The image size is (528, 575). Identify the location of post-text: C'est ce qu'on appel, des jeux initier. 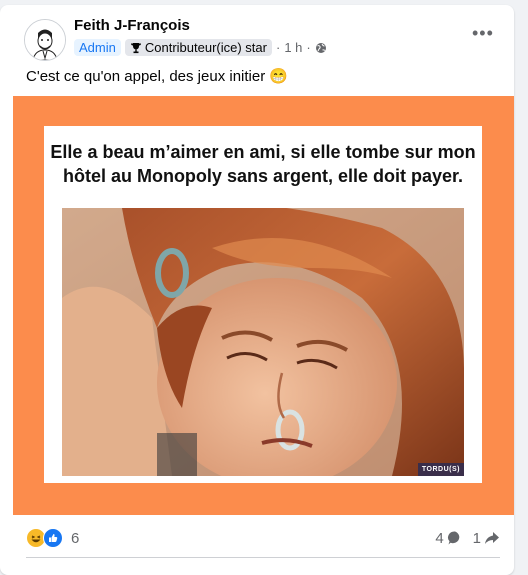
(146, 76).